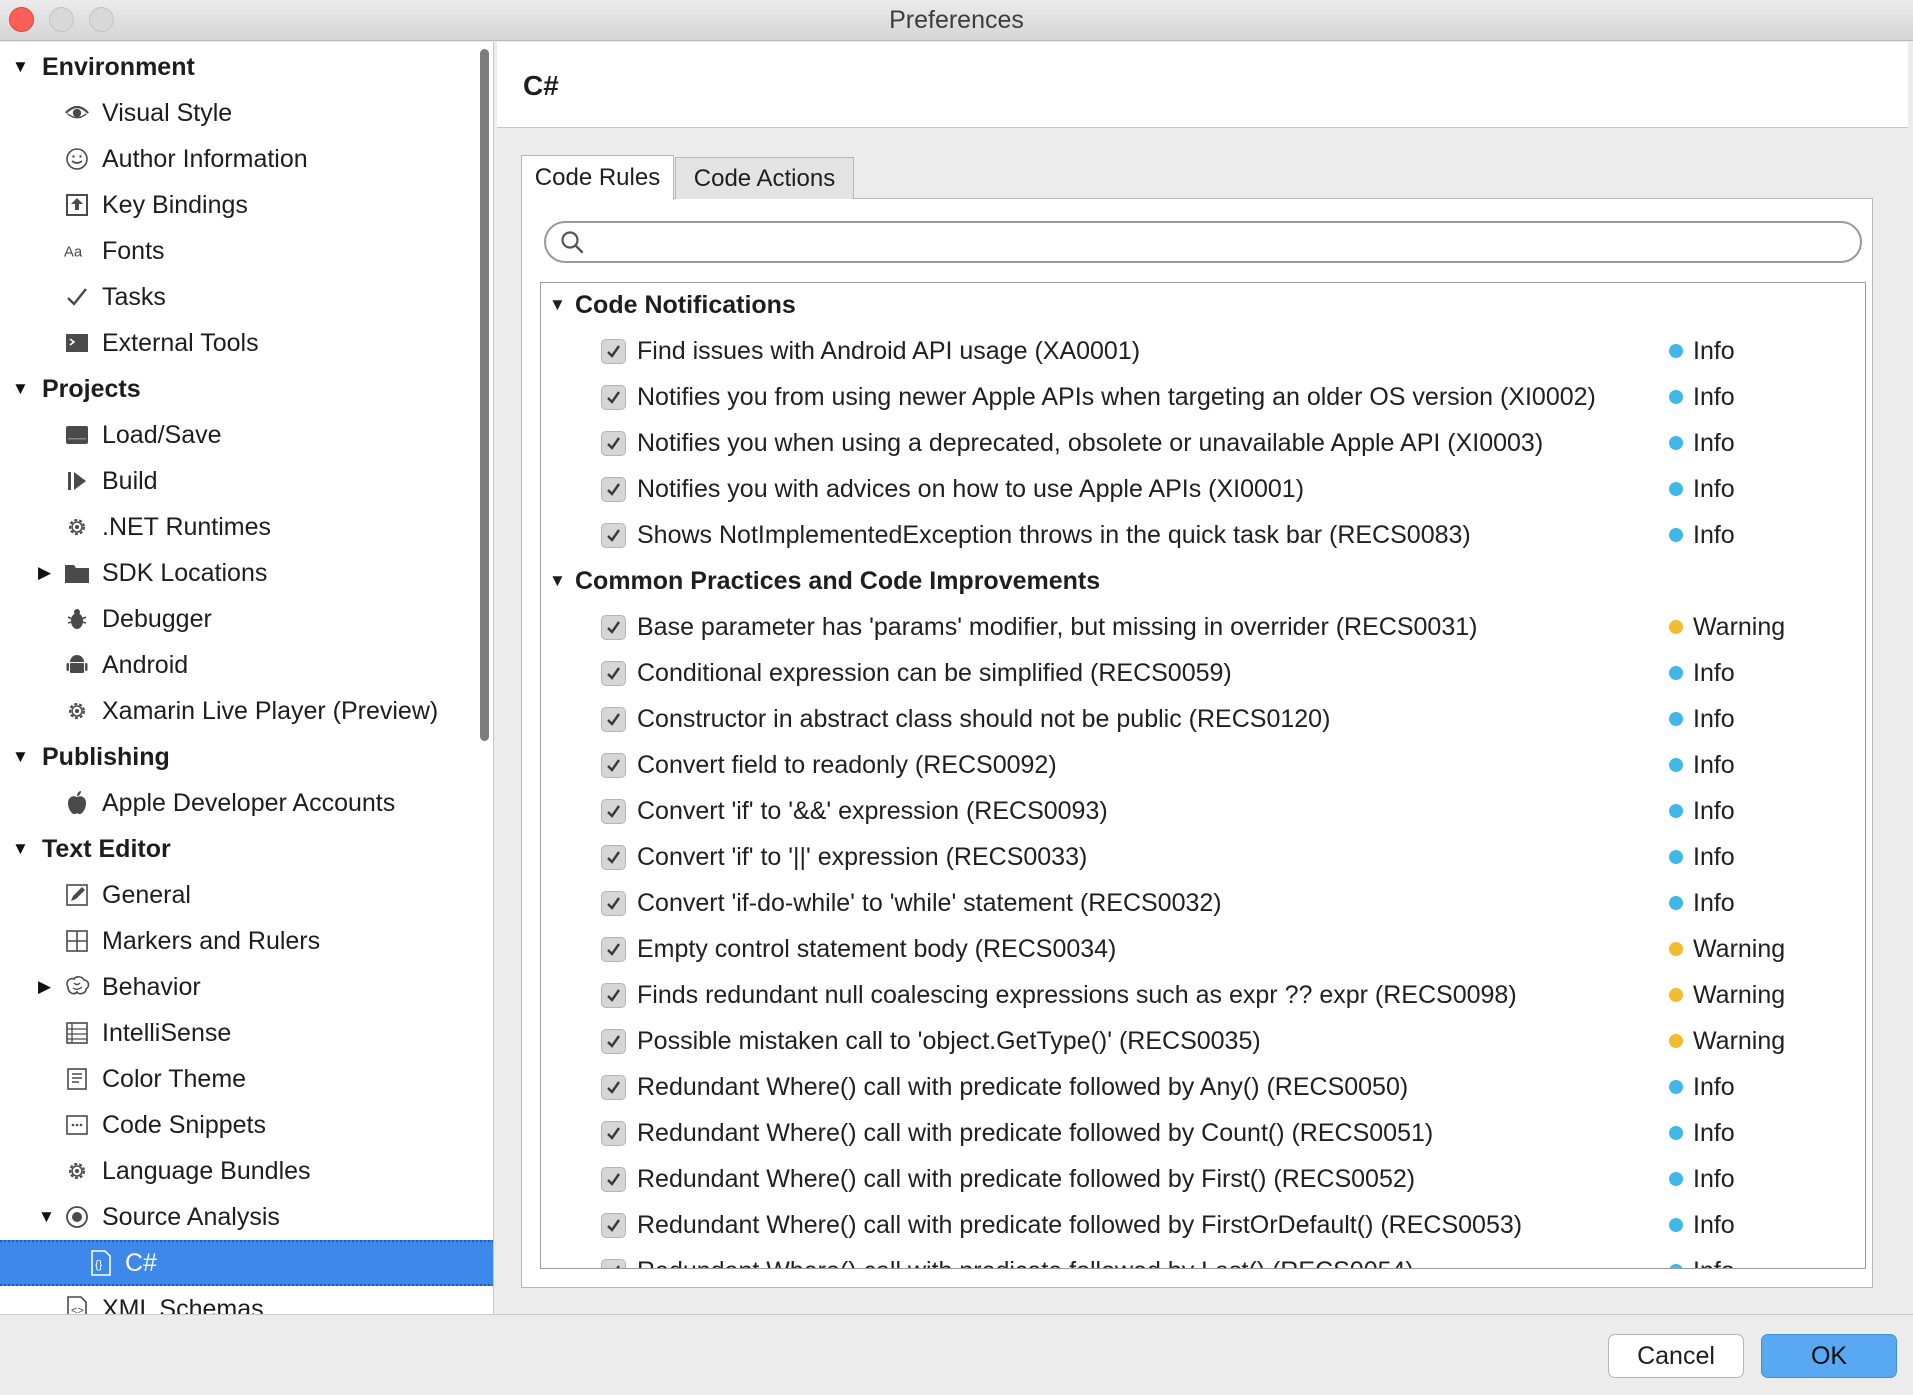  Describe the element at coordinates (597, 177) in the screenshot. I see `tab-code-rules: Code Rules` at that location.